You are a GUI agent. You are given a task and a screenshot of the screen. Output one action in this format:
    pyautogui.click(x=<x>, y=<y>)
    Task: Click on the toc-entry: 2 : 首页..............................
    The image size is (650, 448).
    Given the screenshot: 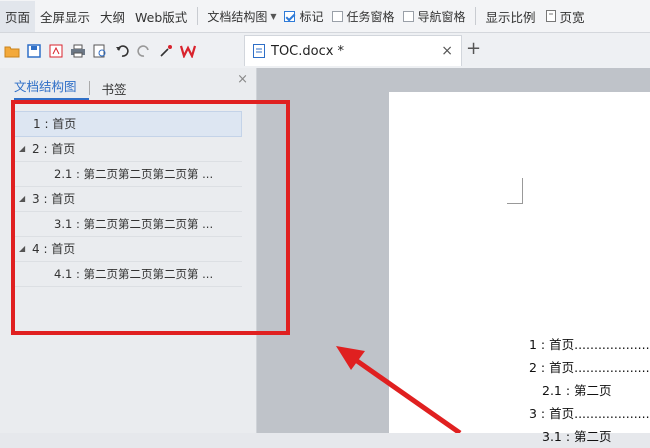 What is the action you would take?
    pyautogui.click(x=589, y=367)
    